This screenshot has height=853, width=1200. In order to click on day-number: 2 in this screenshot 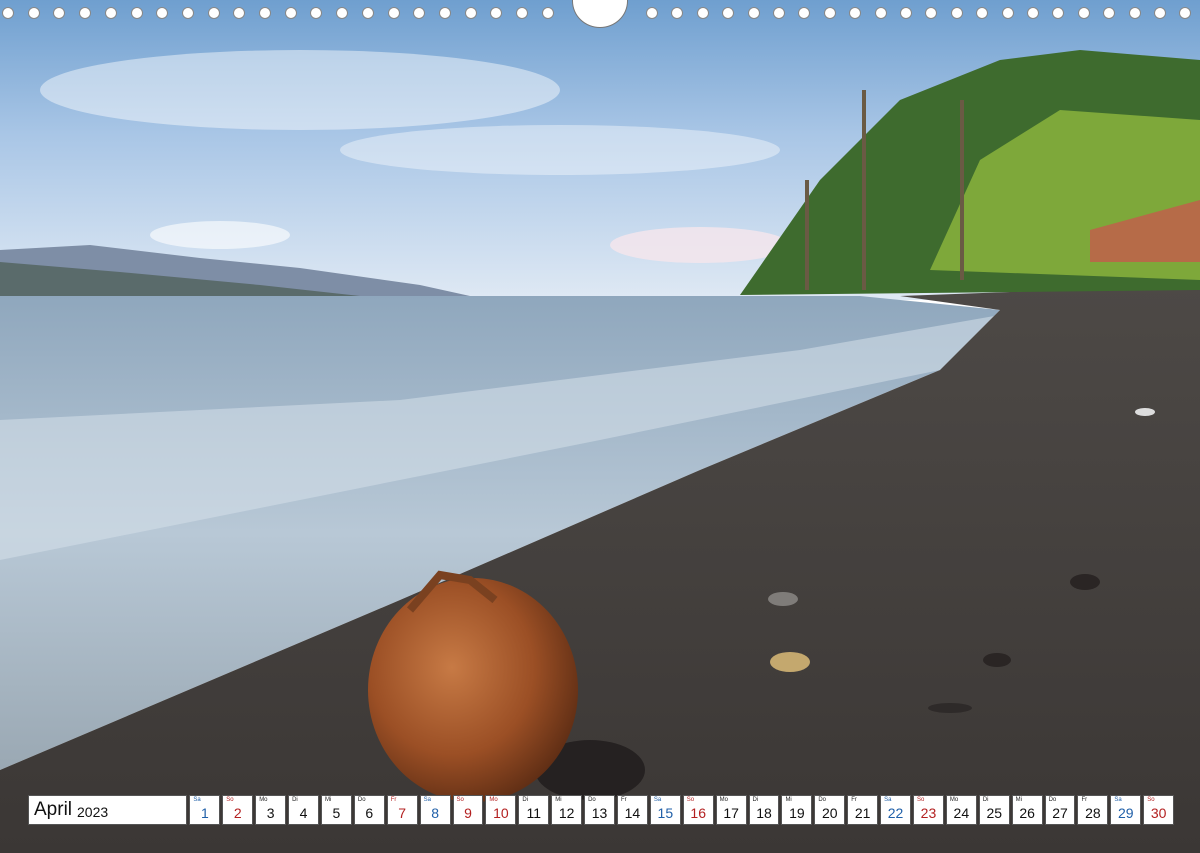, I will do `click(237, 813)`.